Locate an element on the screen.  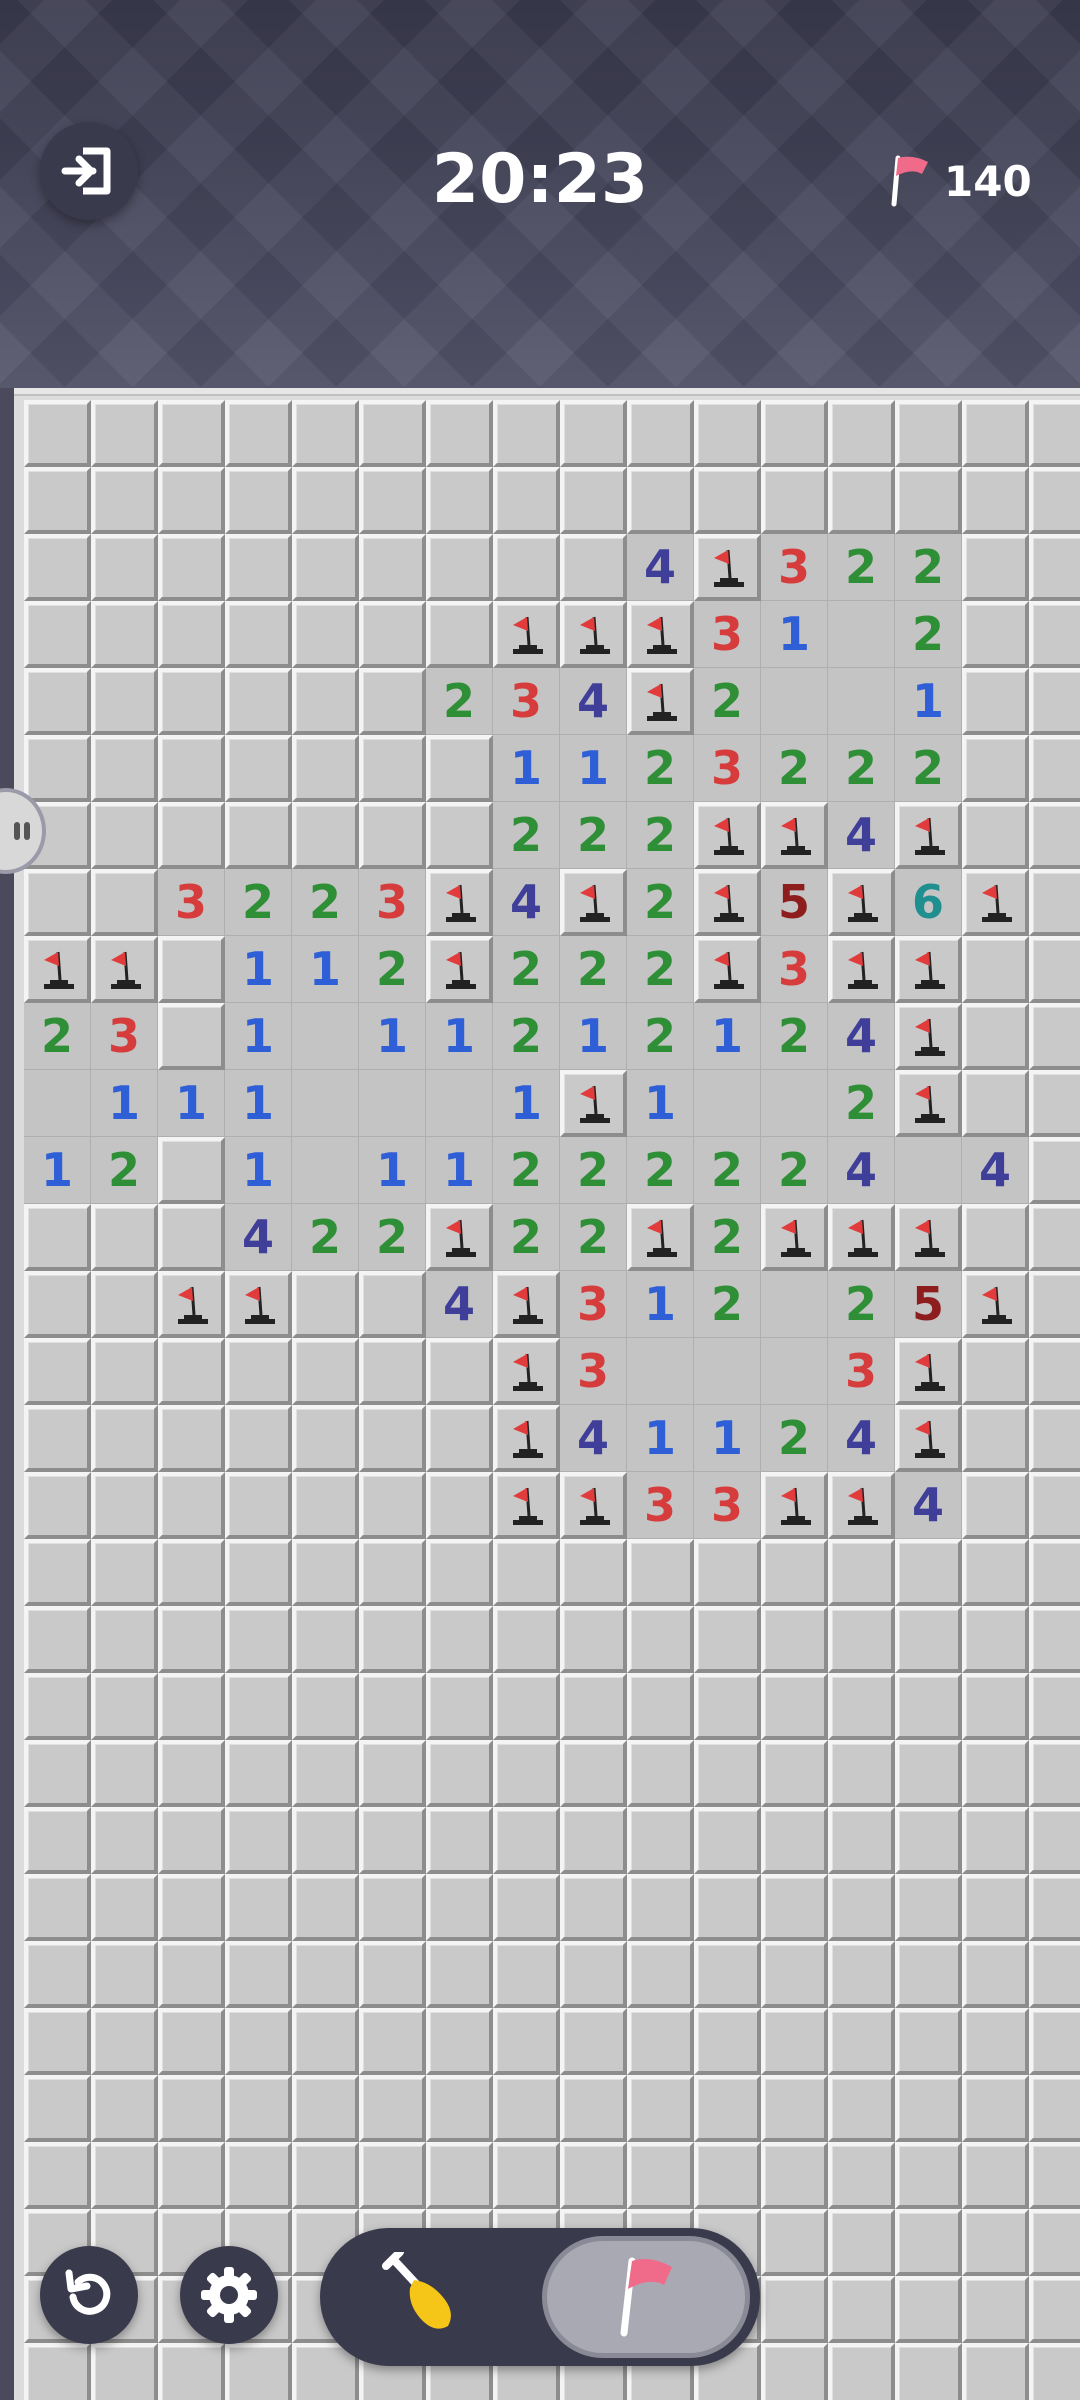
dig-mode-button is located at coordinates (430, 2295).